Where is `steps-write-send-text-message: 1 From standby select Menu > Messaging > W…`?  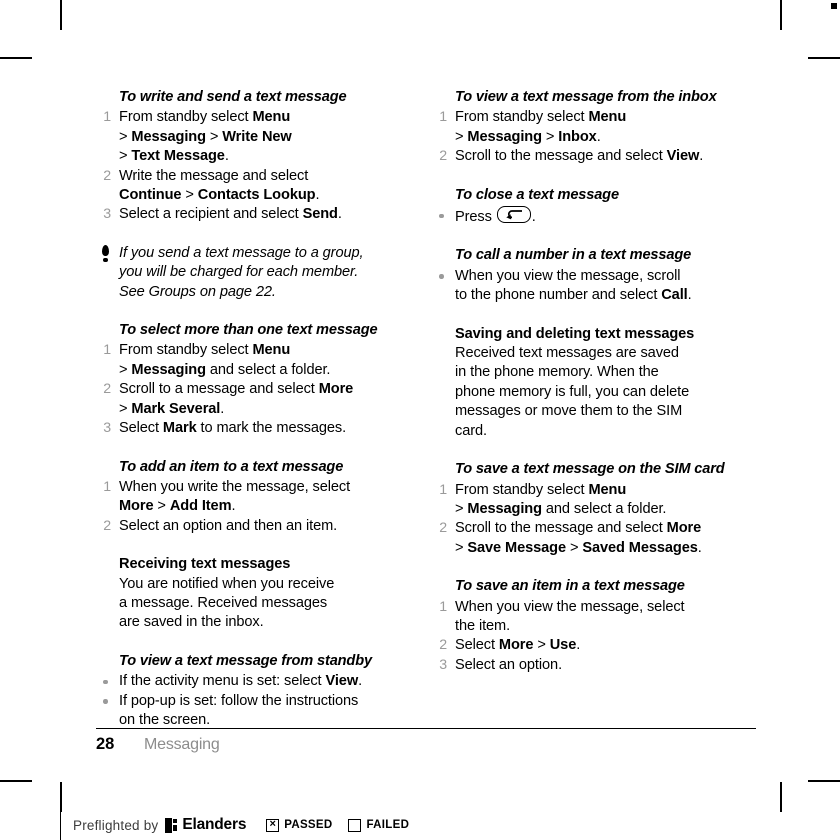
steps-write-send-text-message: 1 From standby select Menu > Messaging > W… is located at coordinates (252, 166).